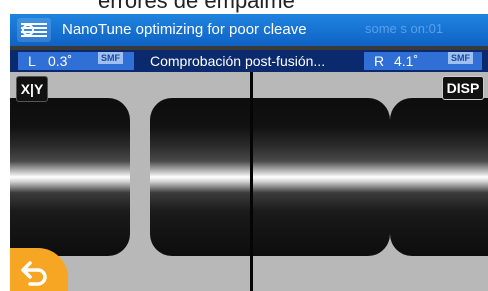 The width and height of the screenshot is (488, 291). What do you see at coordinates (34, 273) in the screenshot?
I see `back-arrow-icon` at bounding box center [34, 273].